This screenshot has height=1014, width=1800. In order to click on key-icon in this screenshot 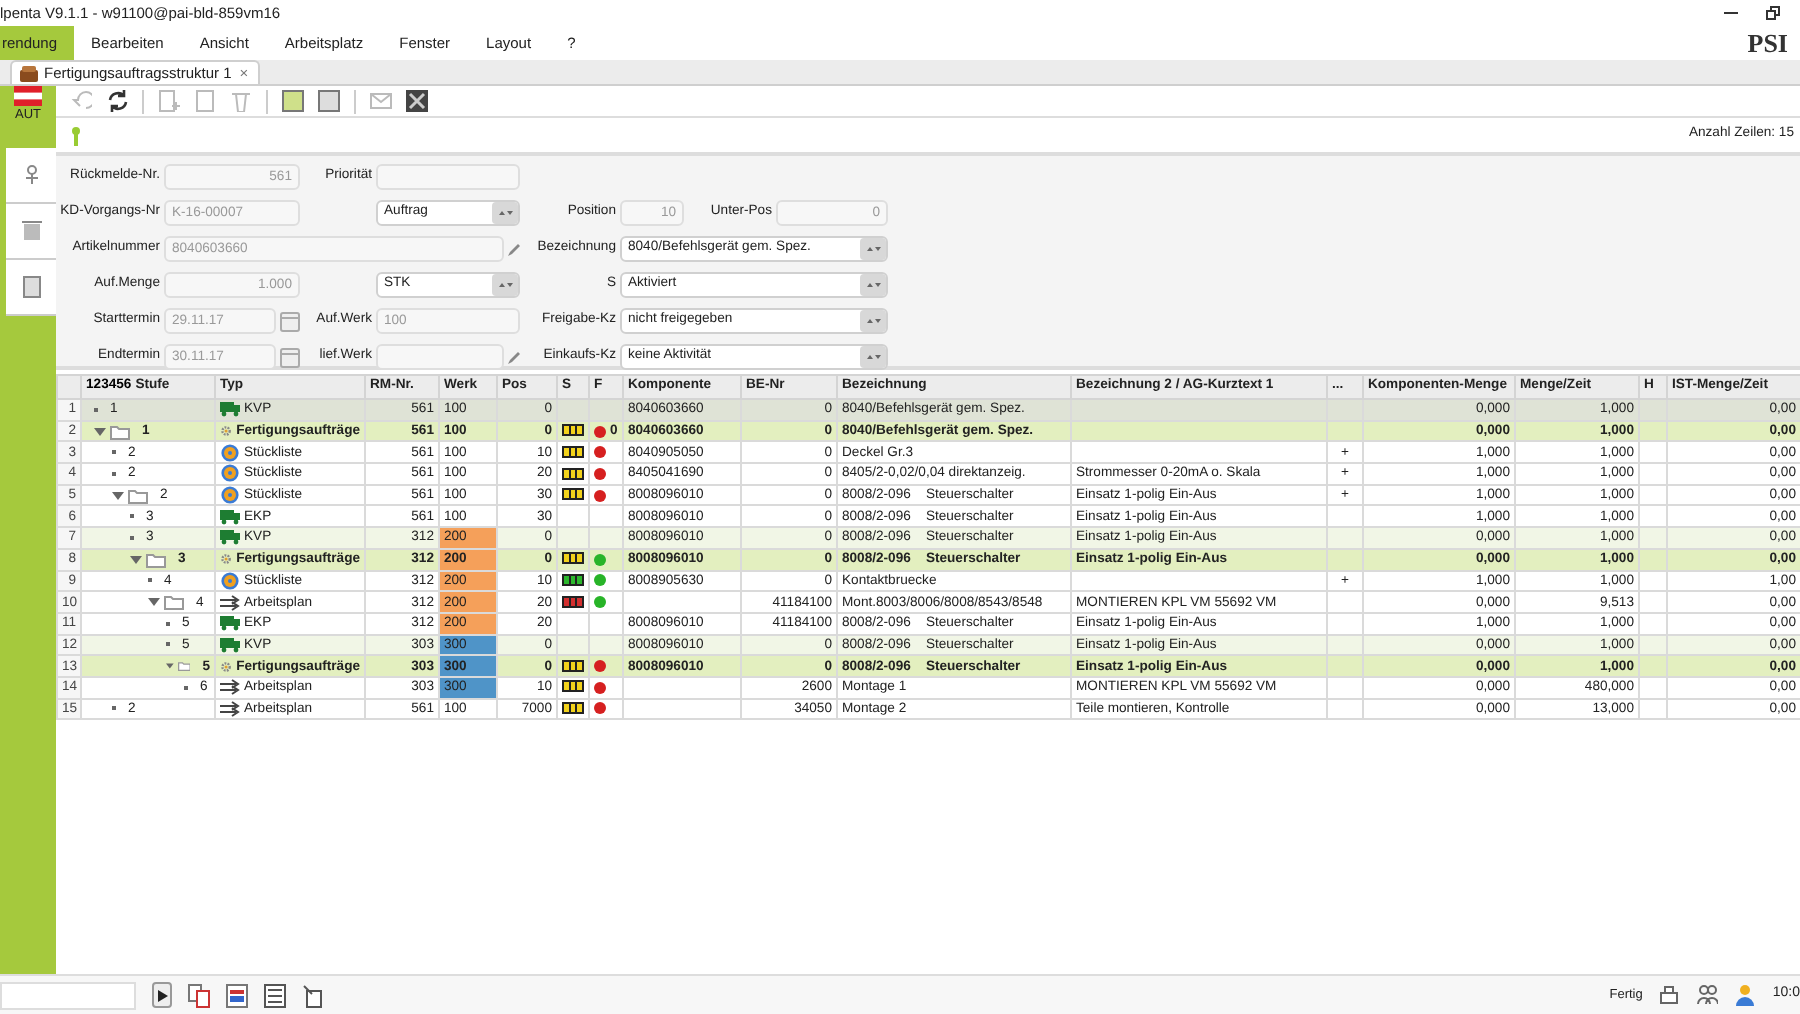, I will do `click(76, 135)`.